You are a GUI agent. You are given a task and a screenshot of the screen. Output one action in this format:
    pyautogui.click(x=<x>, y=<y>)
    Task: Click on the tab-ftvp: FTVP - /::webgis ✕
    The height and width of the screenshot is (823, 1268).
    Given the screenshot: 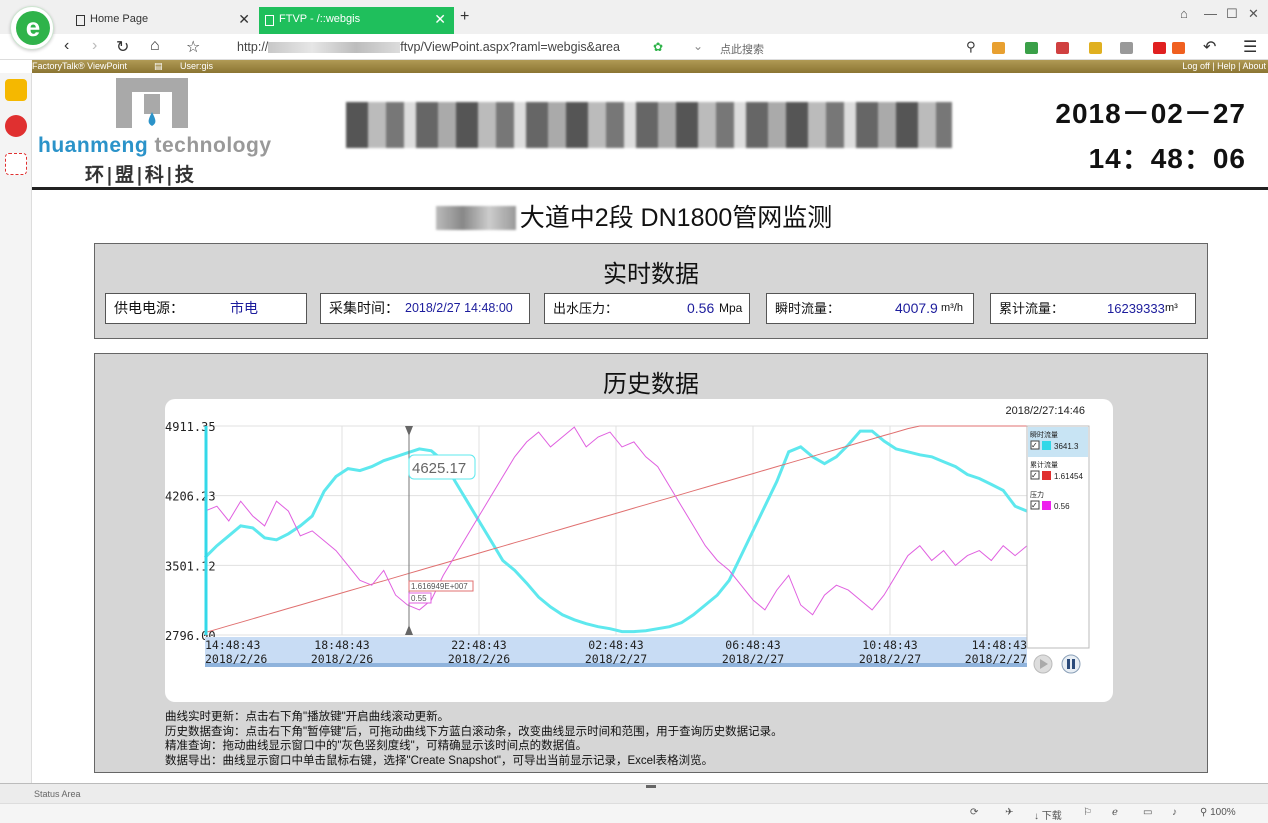 What is the action you would take?
    pyautogui.click(x=356, y=20)
    